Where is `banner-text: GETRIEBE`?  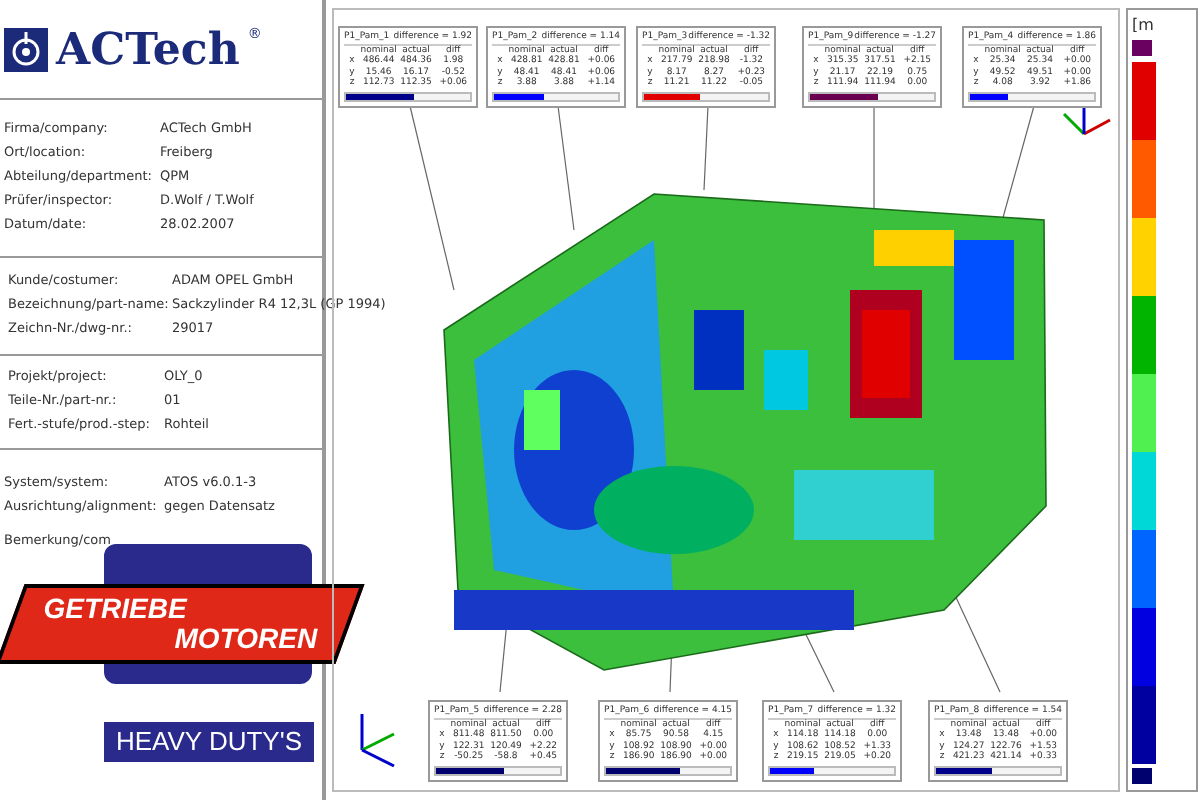 banner-text: GETRIEBE is located at coordinates (116, 609).